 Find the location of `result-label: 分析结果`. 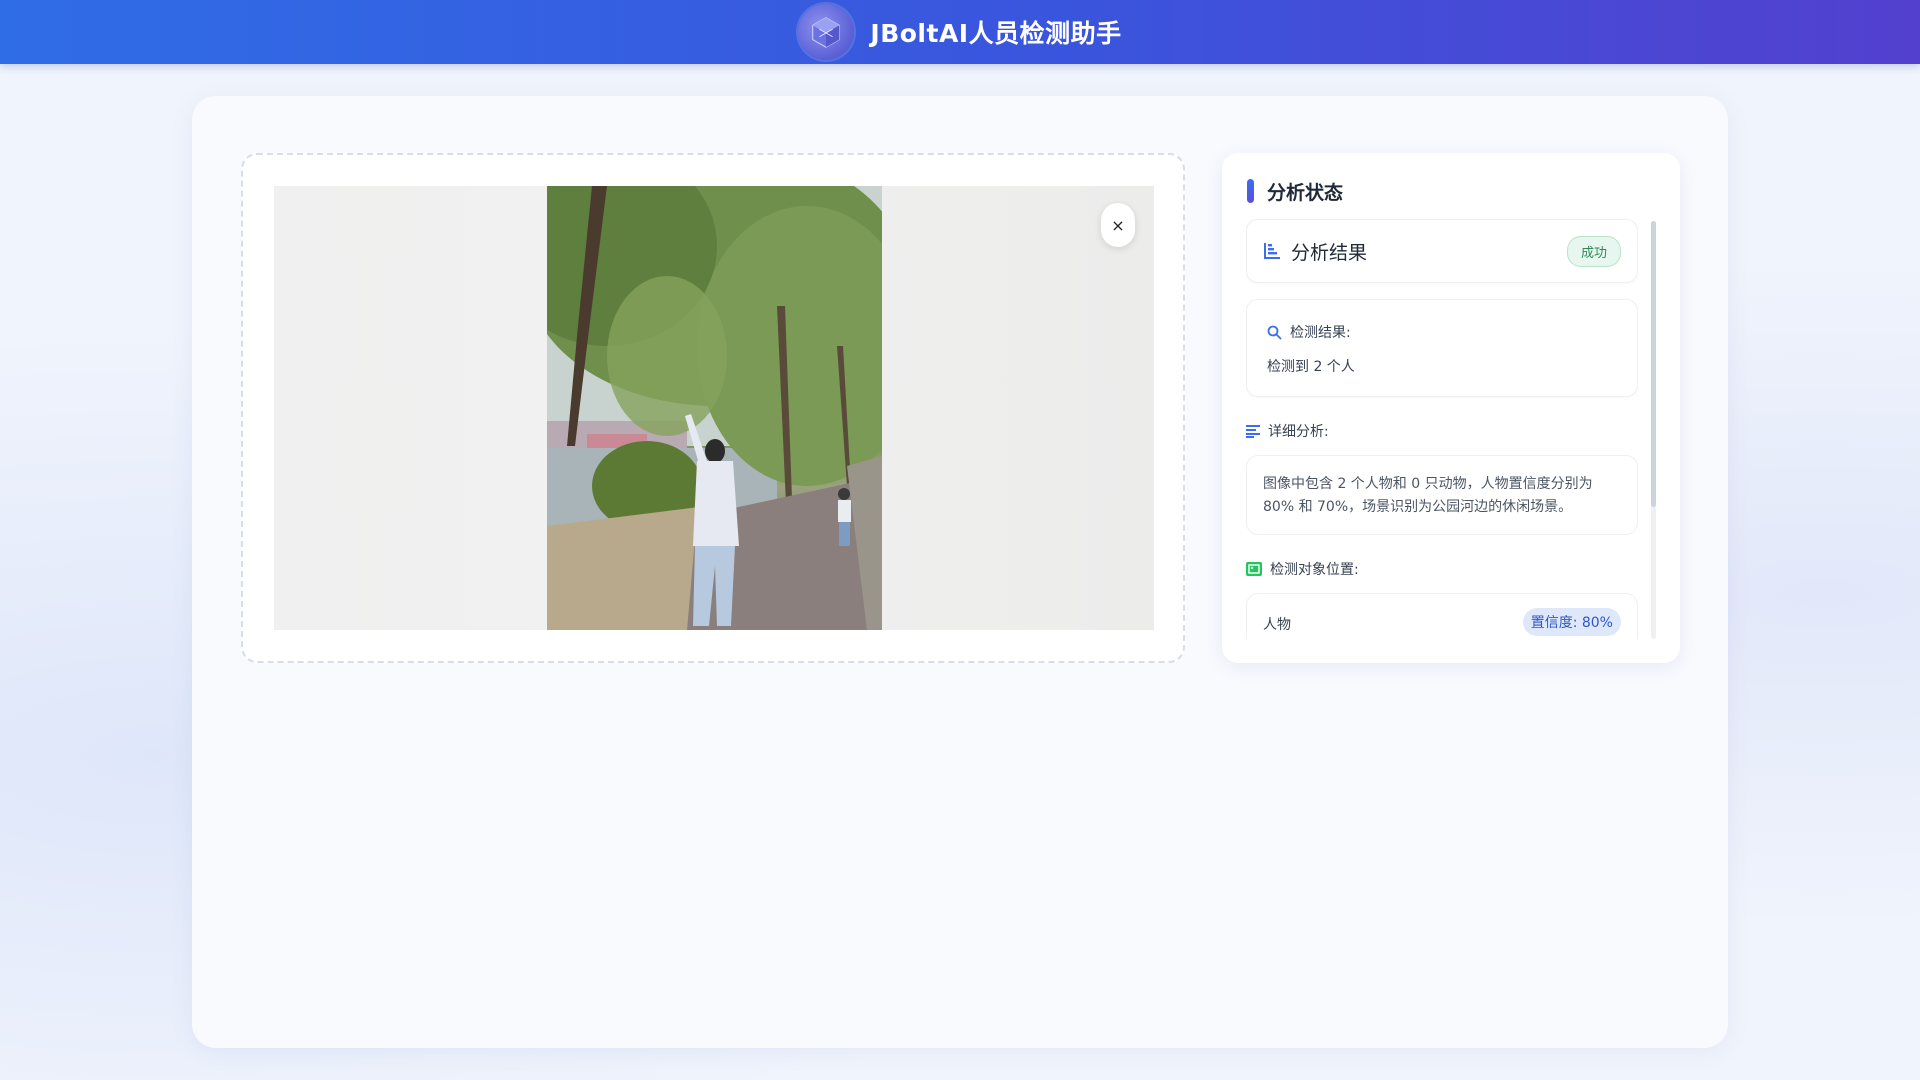

result-label: 分析结果 is located at coordinates (1329, 252).